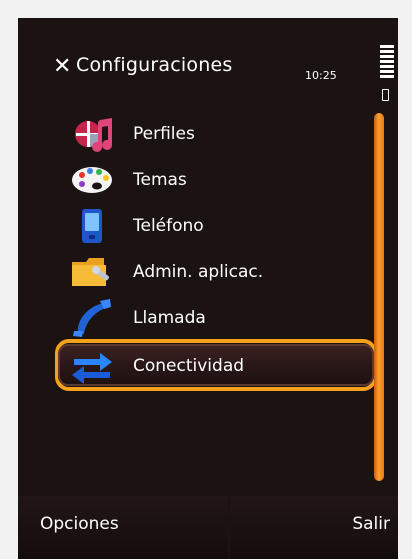 The width and height of the screenshot is (412, 559). I want to click on menu-item-label: Conectividad, so click(189, 366).